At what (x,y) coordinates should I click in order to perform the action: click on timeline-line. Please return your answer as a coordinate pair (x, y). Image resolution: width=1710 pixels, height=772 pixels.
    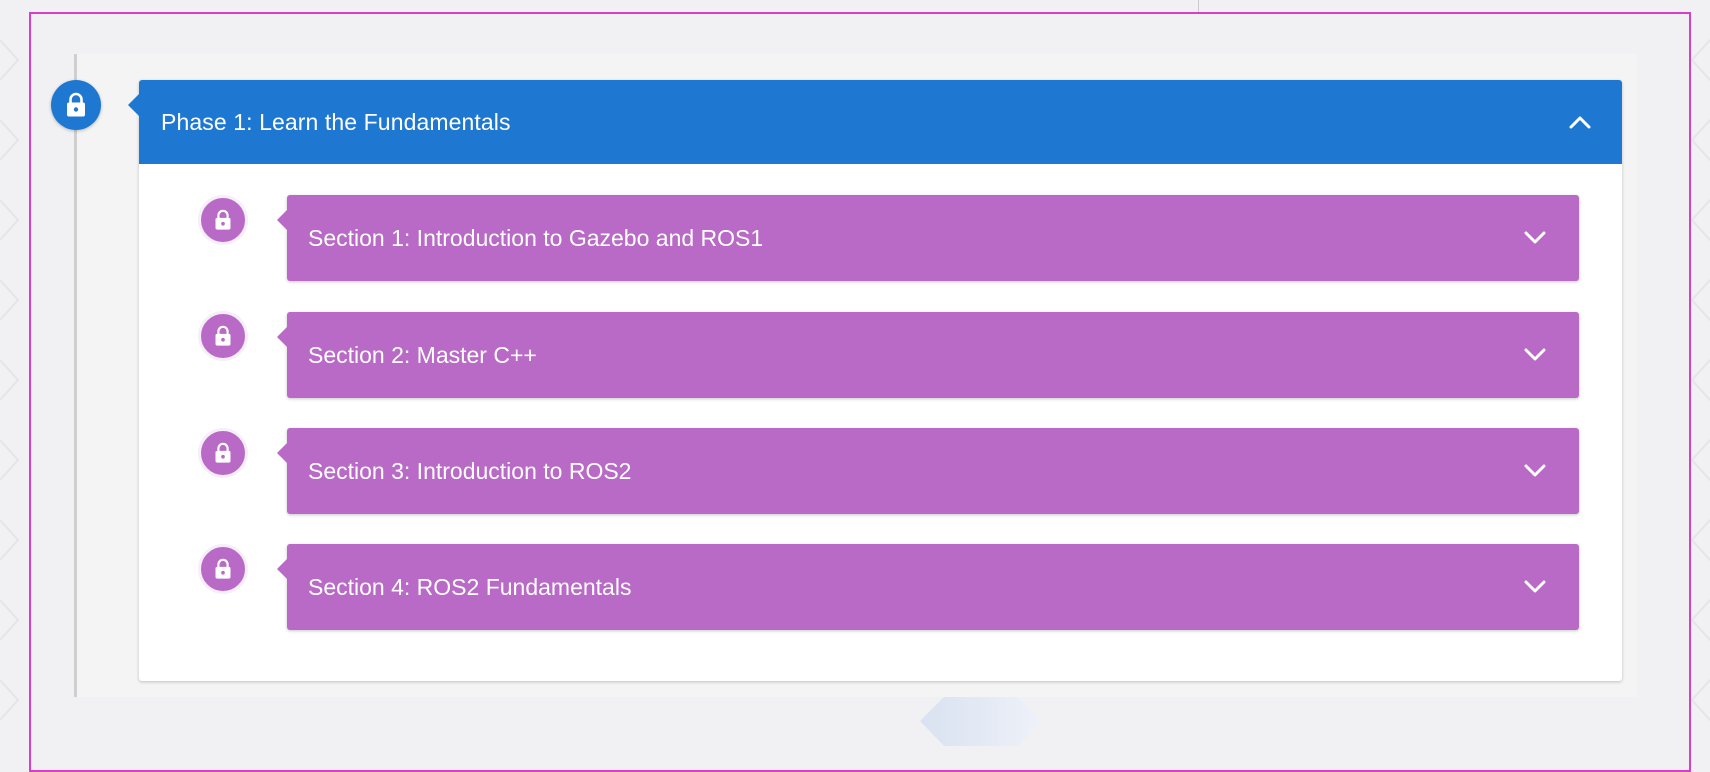
    Looking at the image, I should click on (75, 375).